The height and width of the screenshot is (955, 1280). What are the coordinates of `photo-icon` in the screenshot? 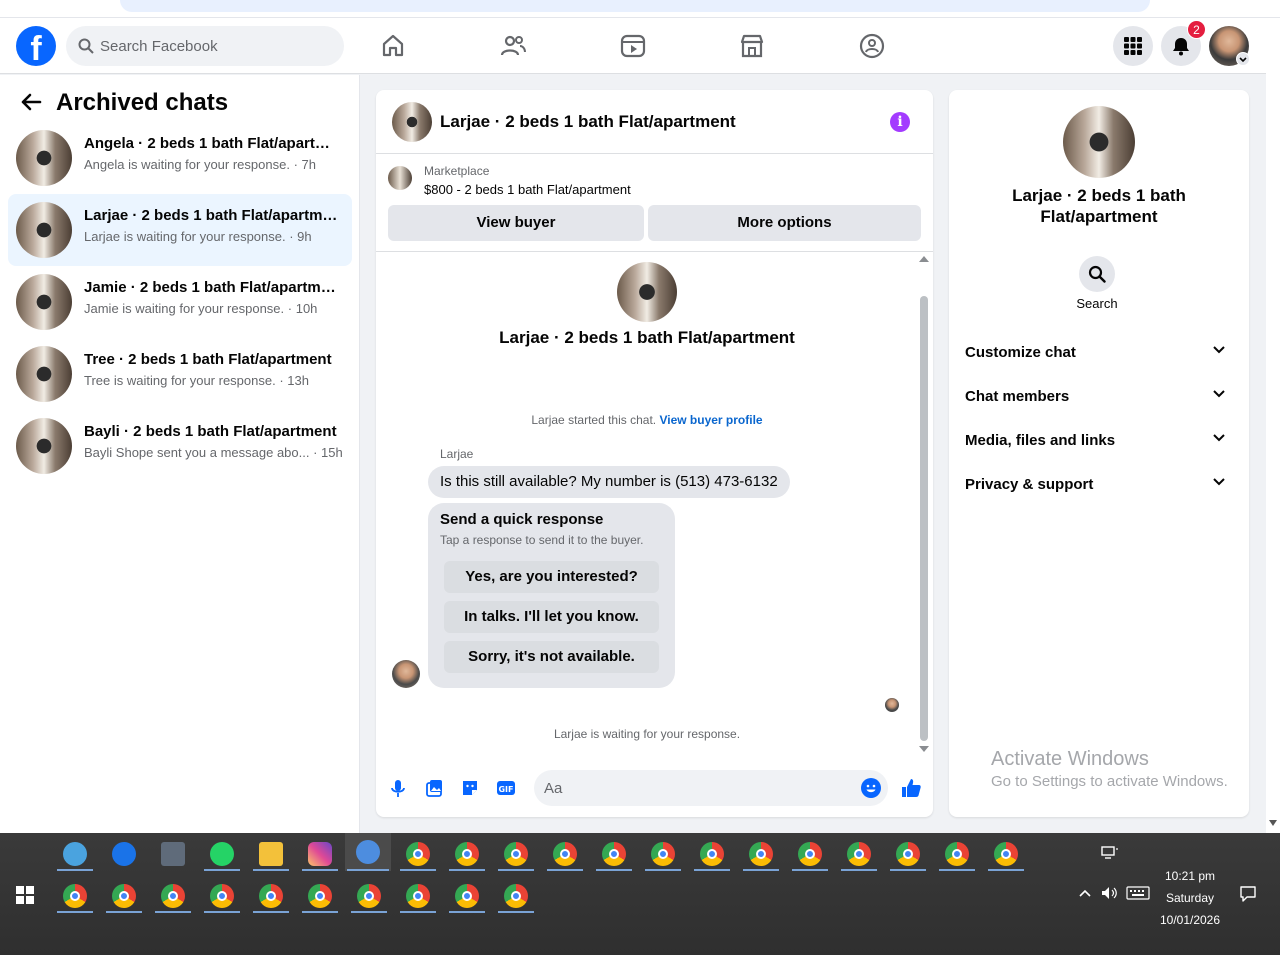 It's located at (434, 788).